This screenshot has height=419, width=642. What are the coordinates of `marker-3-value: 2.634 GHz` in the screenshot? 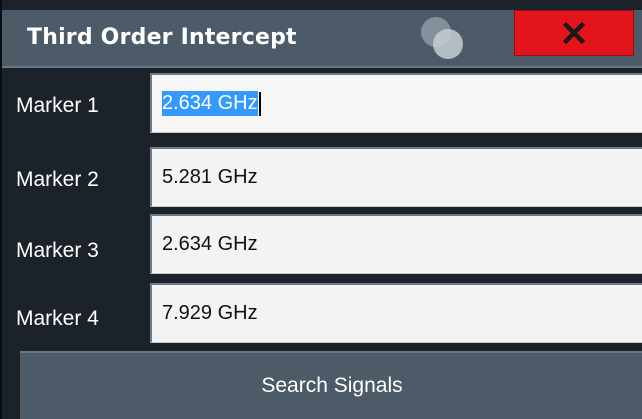 It's located at (210, 244).